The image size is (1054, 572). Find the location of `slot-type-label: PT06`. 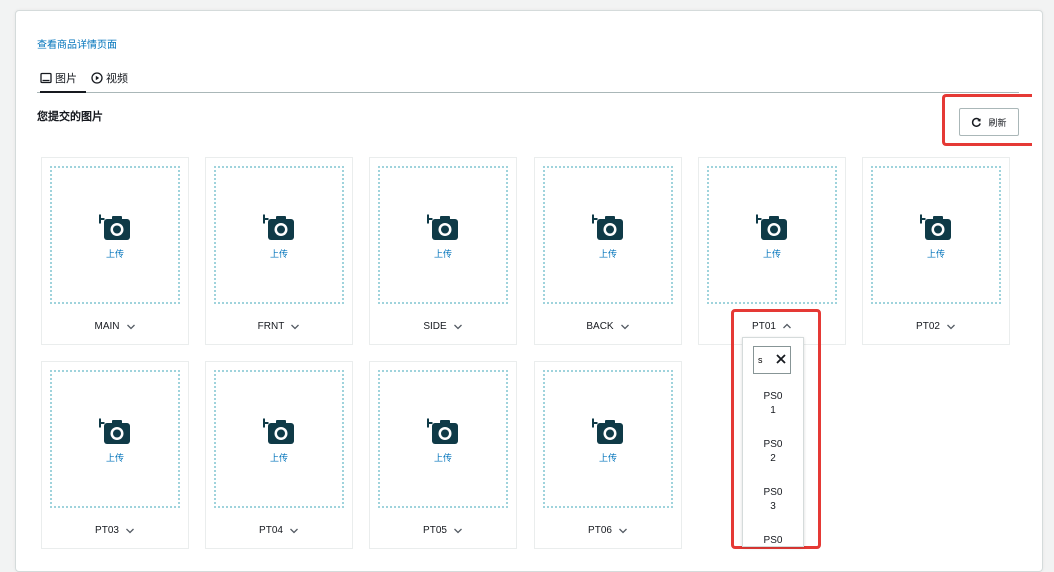

slot-type-label: PT06 is located at coordinates (600, 530).